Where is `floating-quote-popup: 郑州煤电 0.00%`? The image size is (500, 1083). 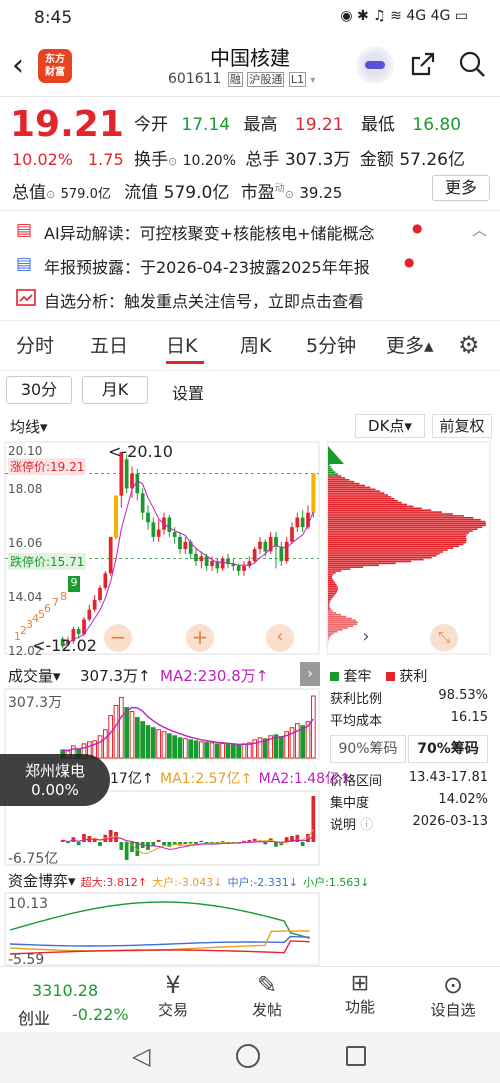
floating-quote-popup: 郑州煤电 0.00% is located at coordinates (55, 780).